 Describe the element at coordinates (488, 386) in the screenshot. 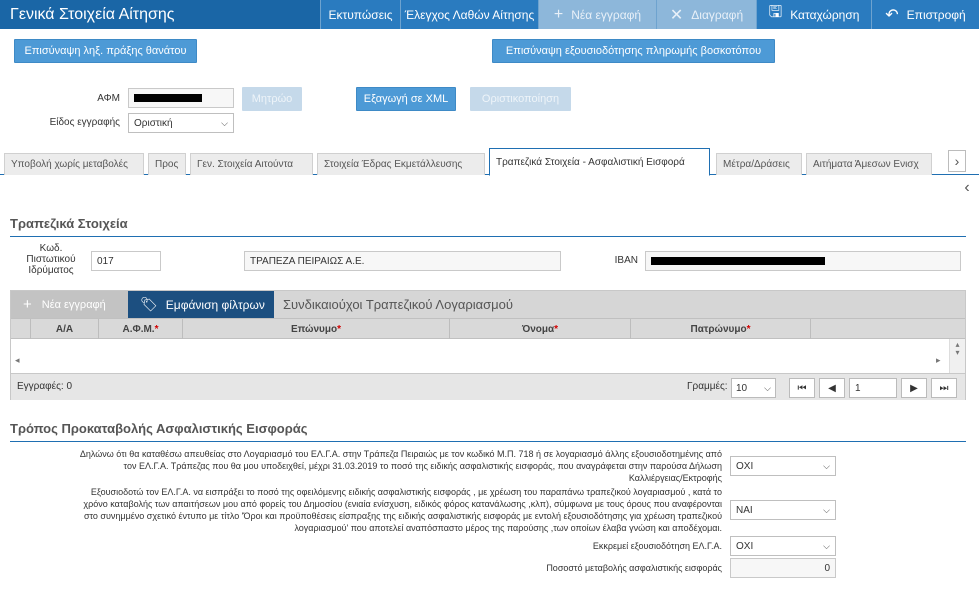

I see `grid-footer: Εγγραφές: 0 Γραμμές: 10 ⌵ ⏮ ◀ 1 ▶ ⏭` at that location.